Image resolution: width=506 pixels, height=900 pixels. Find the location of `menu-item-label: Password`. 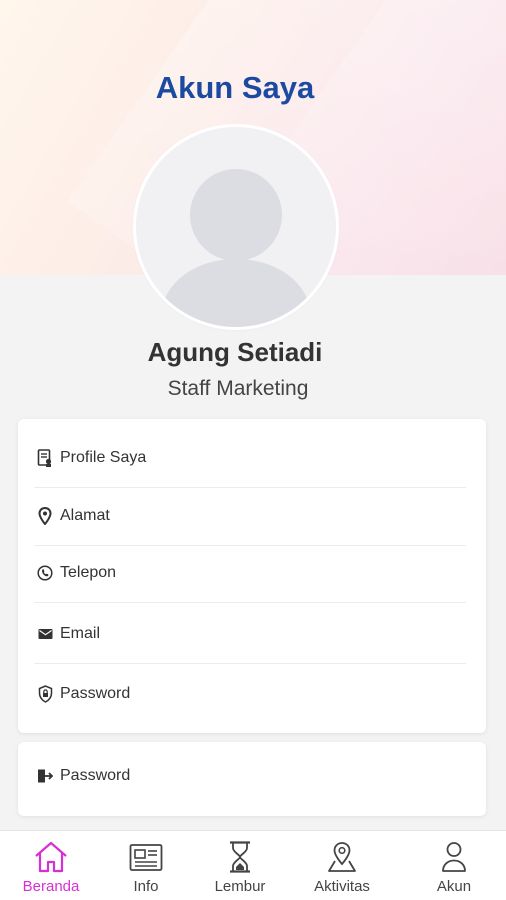

menu-item-label: Password is located at coordinates (95, 693).